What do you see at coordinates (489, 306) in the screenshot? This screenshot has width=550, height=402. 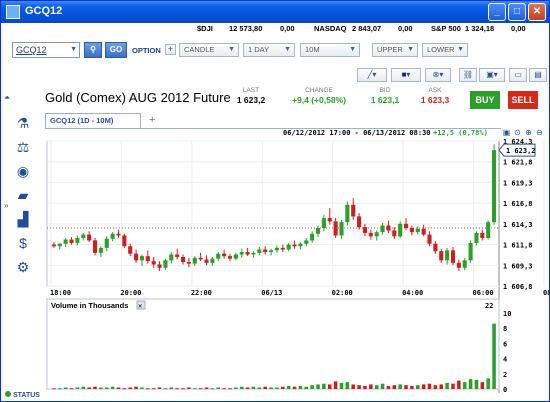 I see `volume-max-label: 22` at bounding box center [489, 306].